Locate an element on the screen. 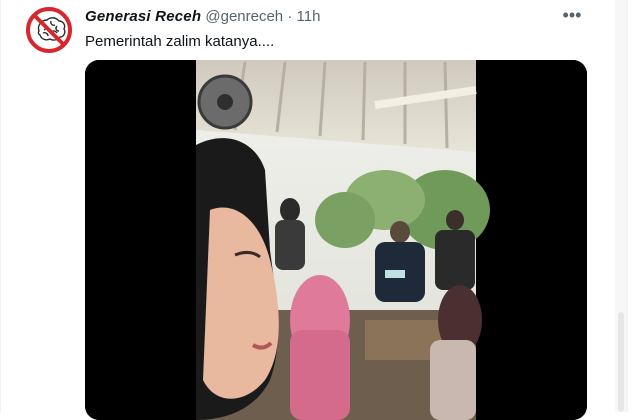 The image size is (640, 420). tweet-header: Generasi Receh @genreceh · 11h is located at coordinates (202, 17).